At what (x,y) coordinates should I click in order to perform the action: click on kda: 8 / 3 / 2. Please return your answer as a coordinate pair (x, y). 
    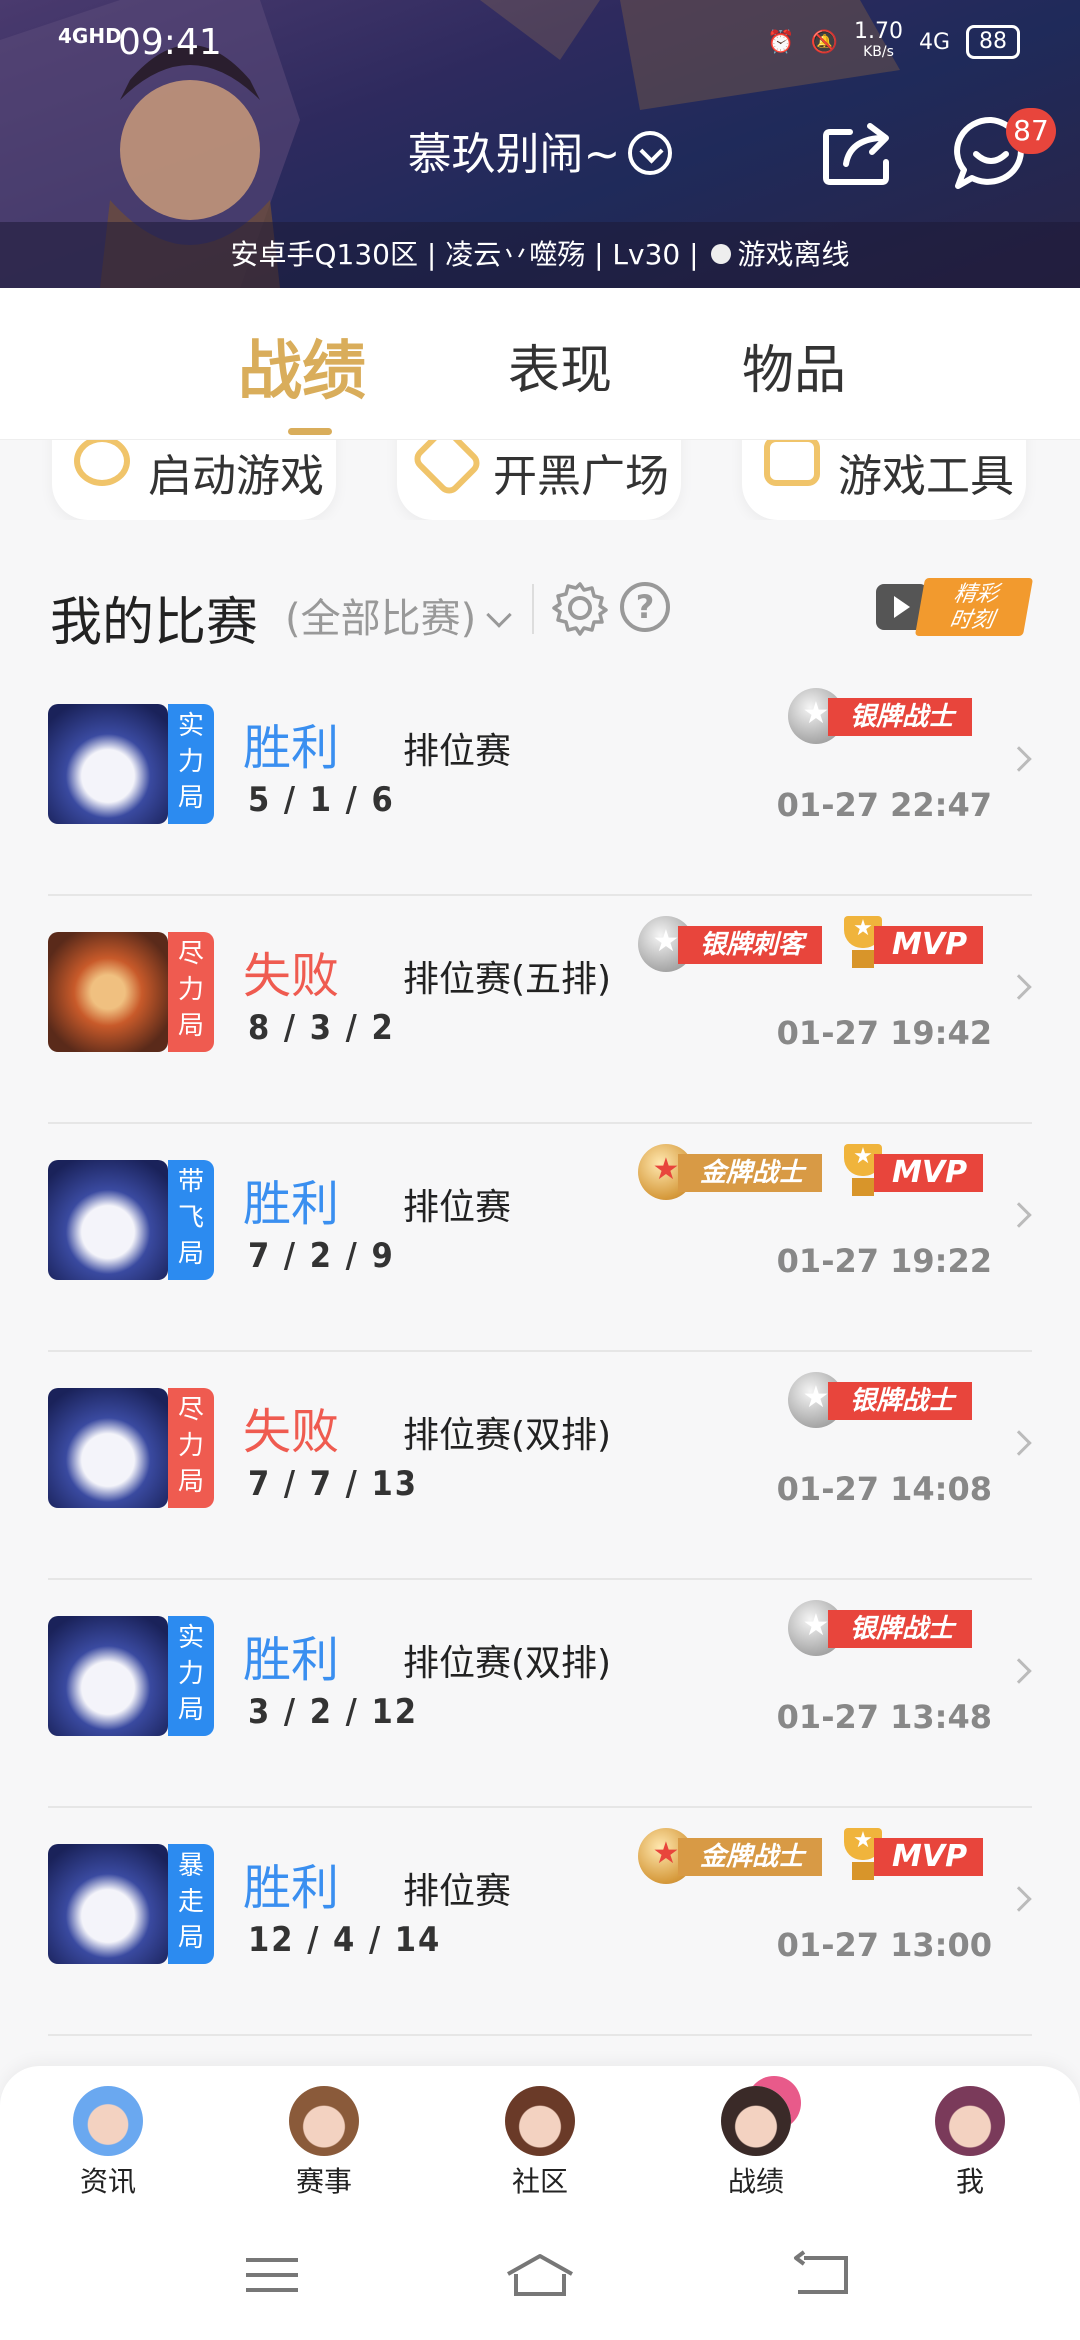
    Looking at the image, I should click on (321, 1028).